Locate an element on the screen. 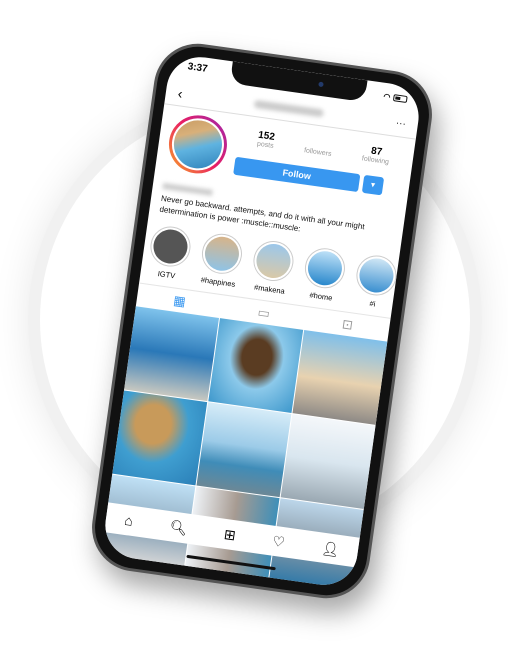  avatar is located at coordinates (198, 144).